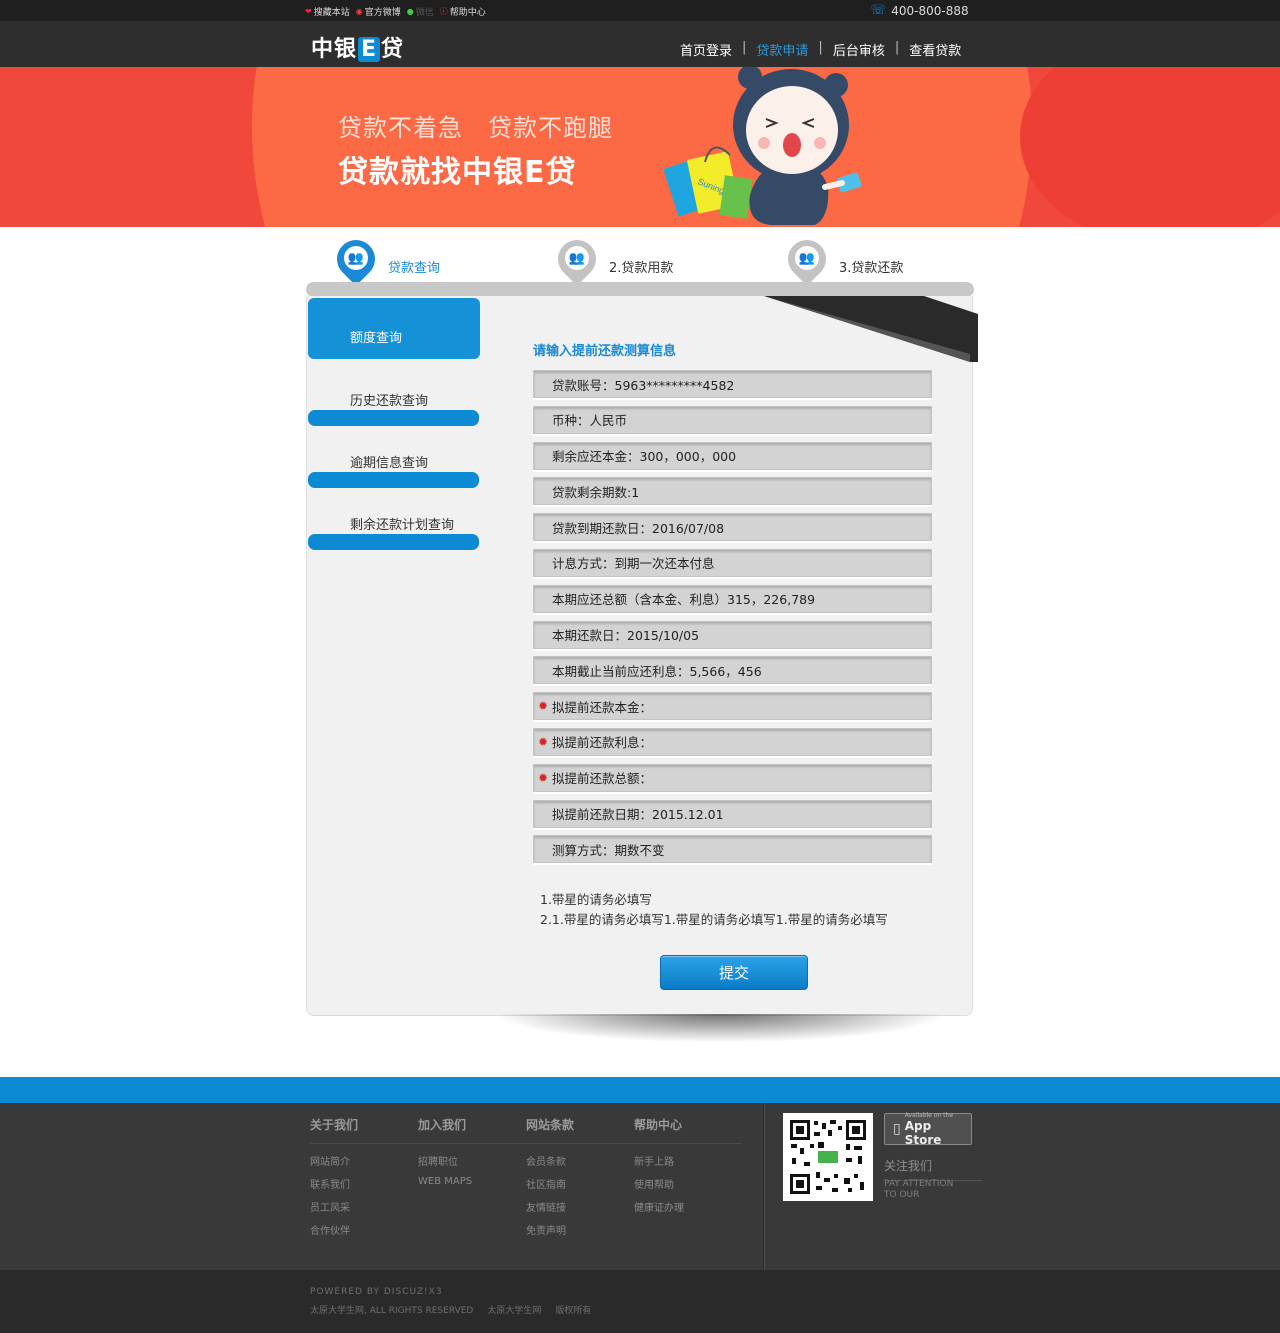  I want to click on sidebar-item-label: 额度查询, so click(376, 338).